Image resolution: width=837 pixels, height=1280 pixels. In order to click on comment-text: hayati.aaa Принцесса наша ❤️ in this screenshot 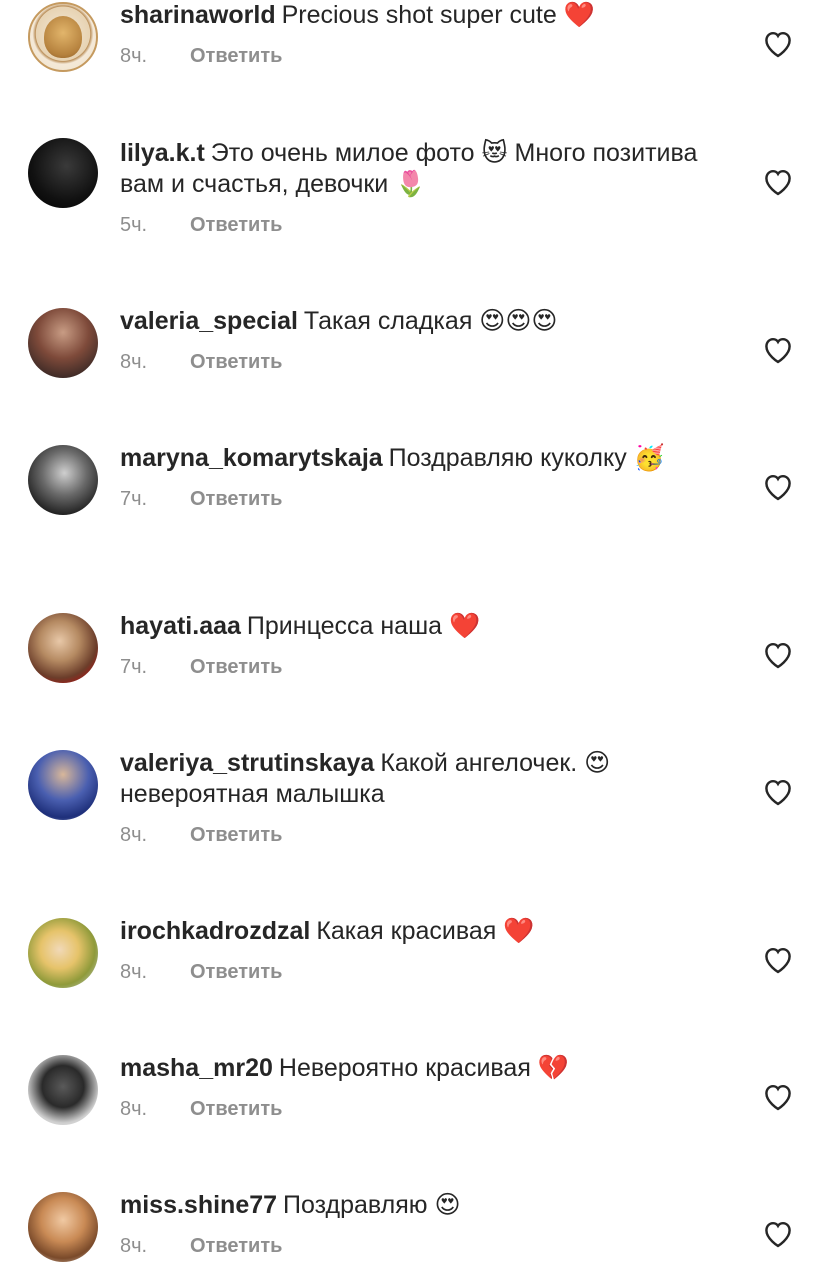, I will do `click(430, 626)`.